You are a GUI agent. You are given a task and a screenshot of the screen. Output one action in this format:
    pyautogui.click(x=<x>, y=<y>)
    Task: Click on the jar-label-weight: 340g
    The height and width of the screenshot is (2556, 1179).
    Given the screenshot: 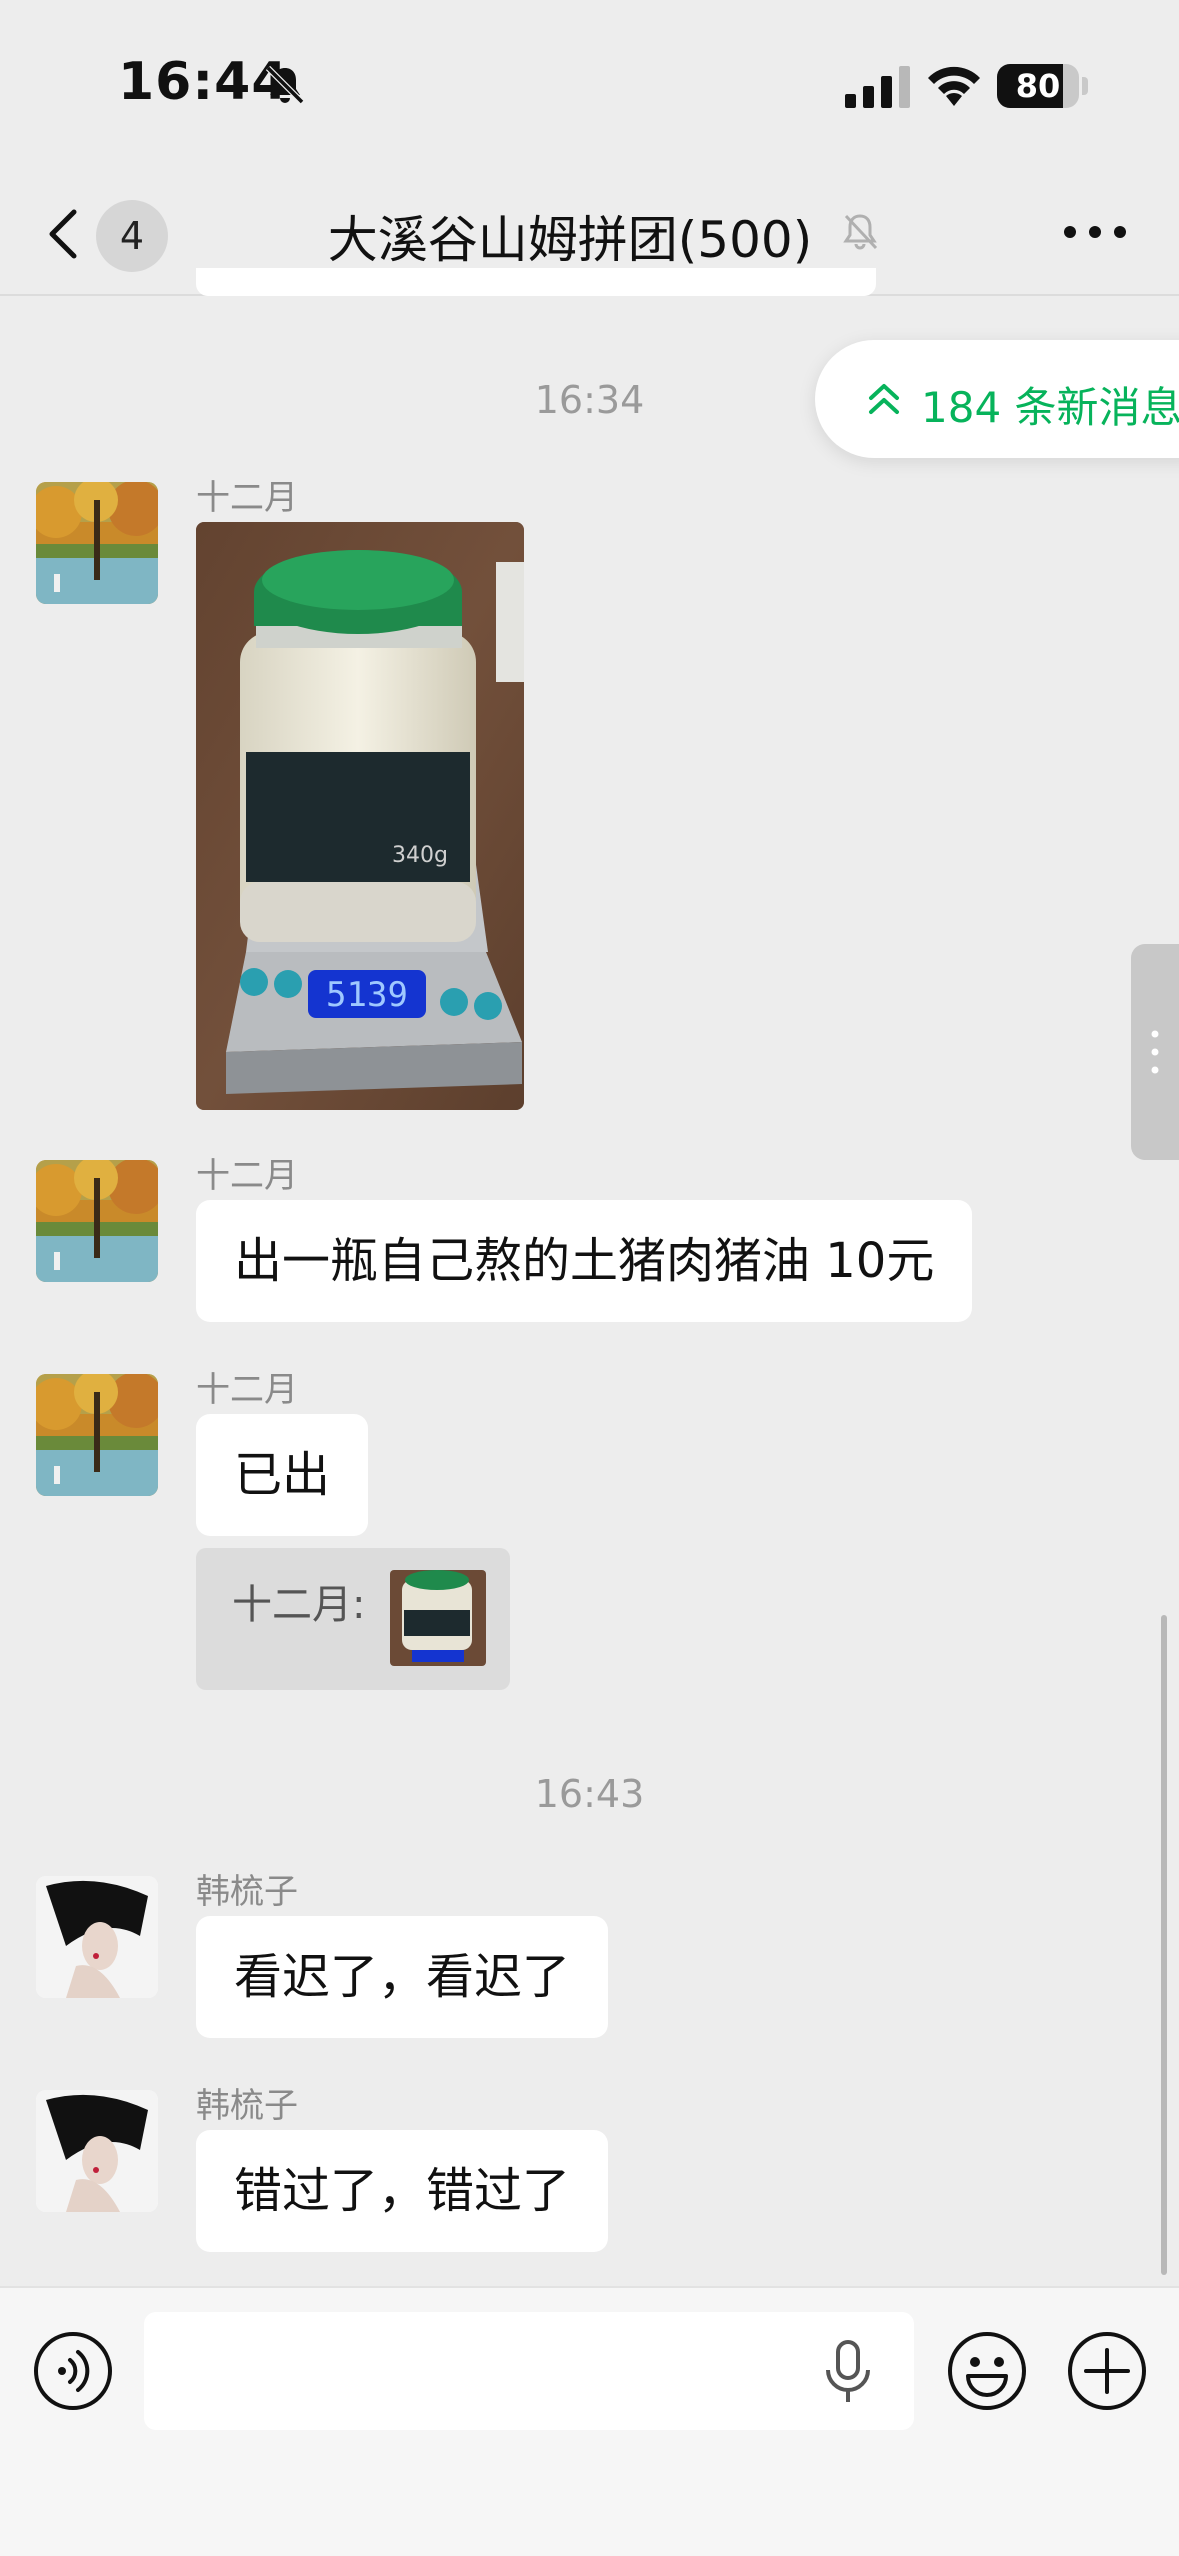 What is the action you would take?
    pyautogui.click(x=420, y=855)
    